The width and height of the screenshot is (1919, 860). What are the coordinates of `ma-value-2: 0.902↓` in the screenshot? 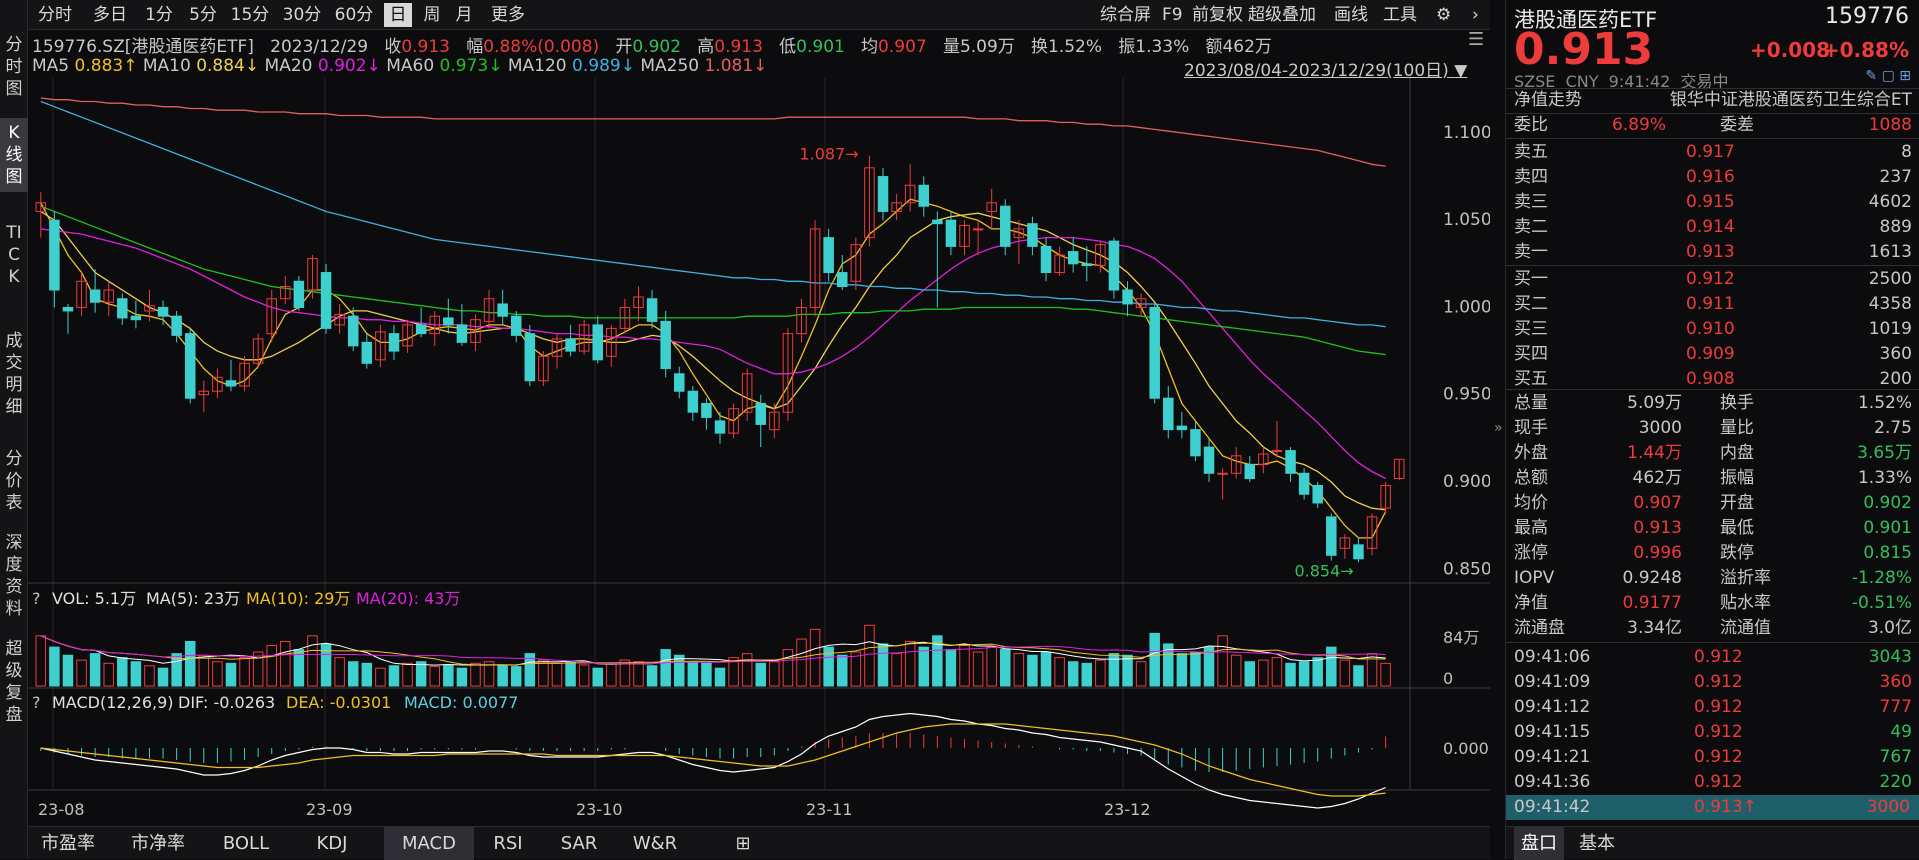 It's located at (349, 66).